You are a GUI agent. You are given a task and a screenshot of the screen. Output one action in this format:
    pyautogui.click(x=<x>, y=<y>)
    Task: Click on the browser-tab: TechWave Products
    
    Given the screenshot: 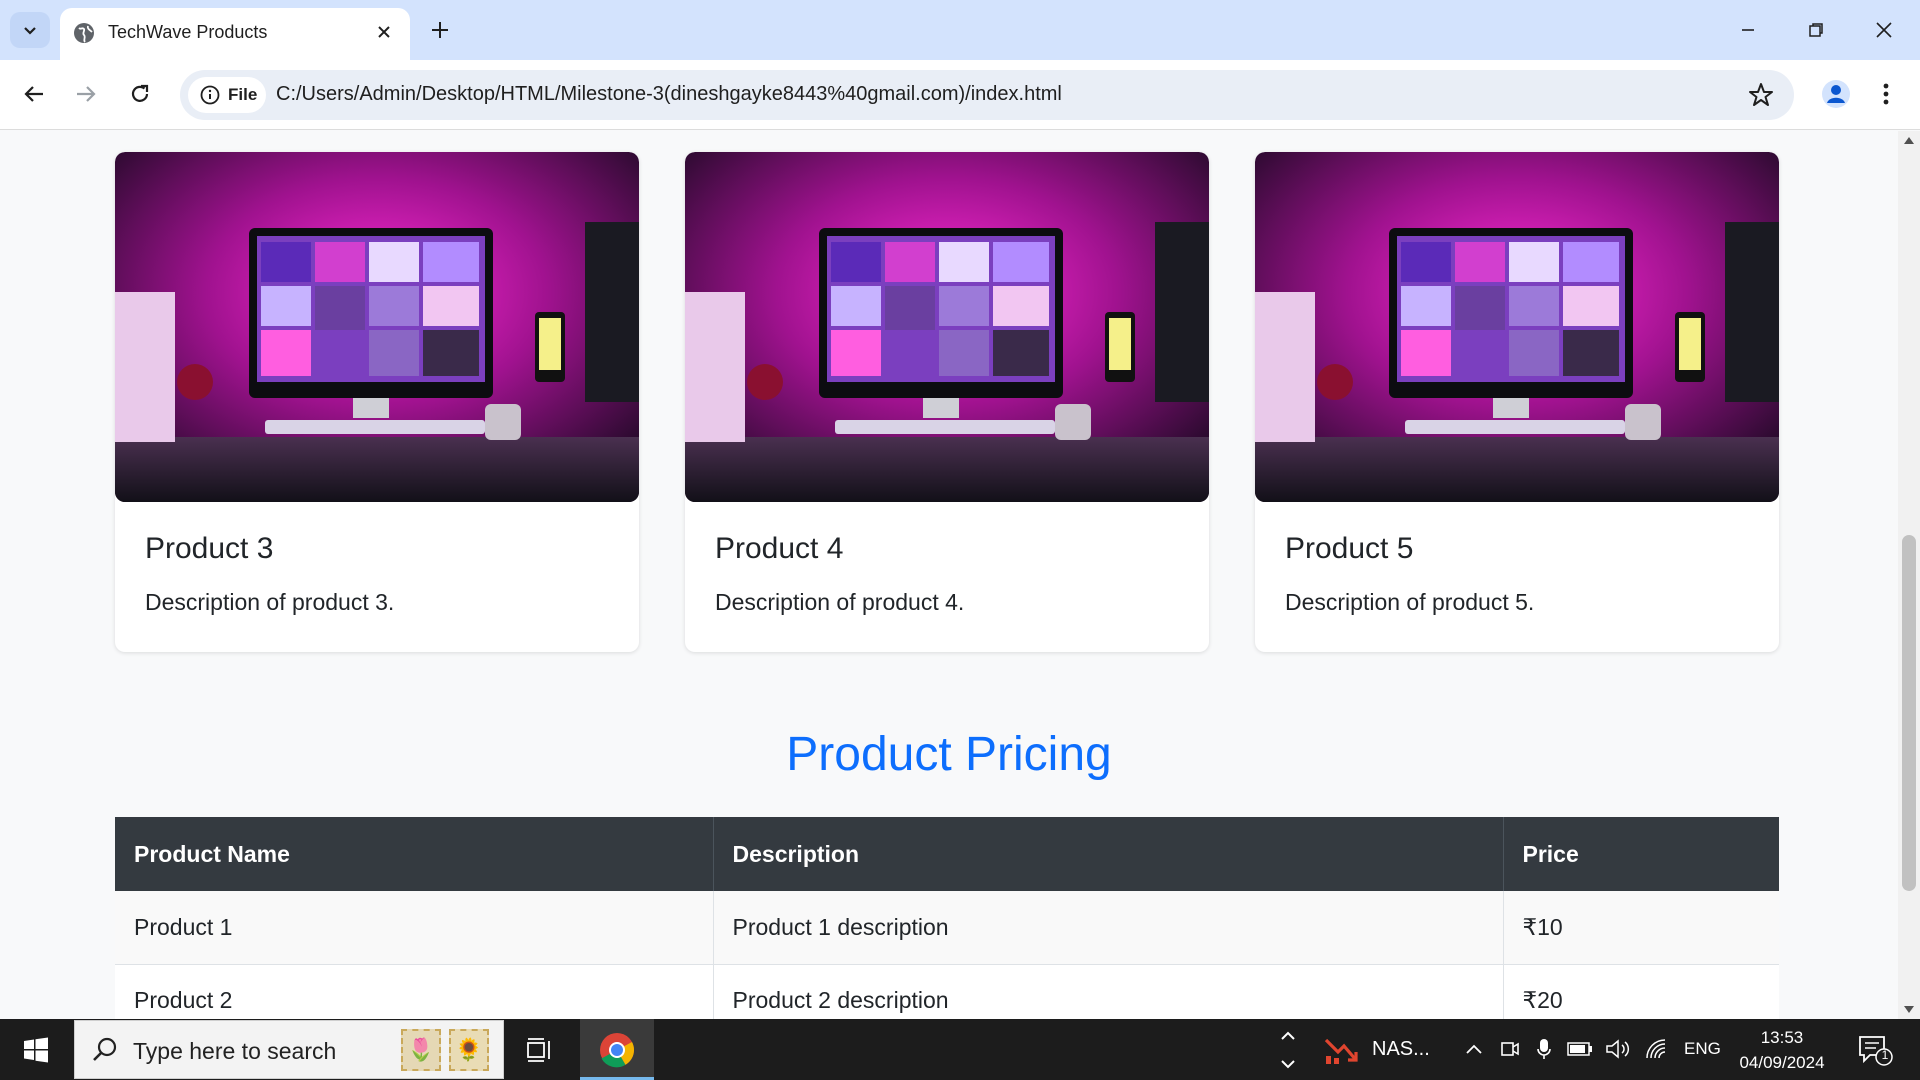 What is the action you would take?
    pyautogui.click(x=235, y=34)
    